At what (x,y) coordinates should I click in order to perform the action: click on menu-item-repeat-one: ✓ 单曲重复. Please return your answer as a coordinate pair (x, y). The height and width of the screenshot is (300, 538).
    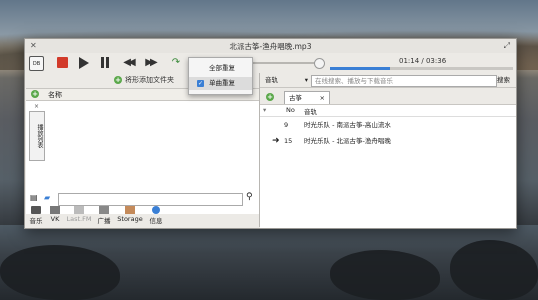
    Looking at the image, I should click on (220, 83).